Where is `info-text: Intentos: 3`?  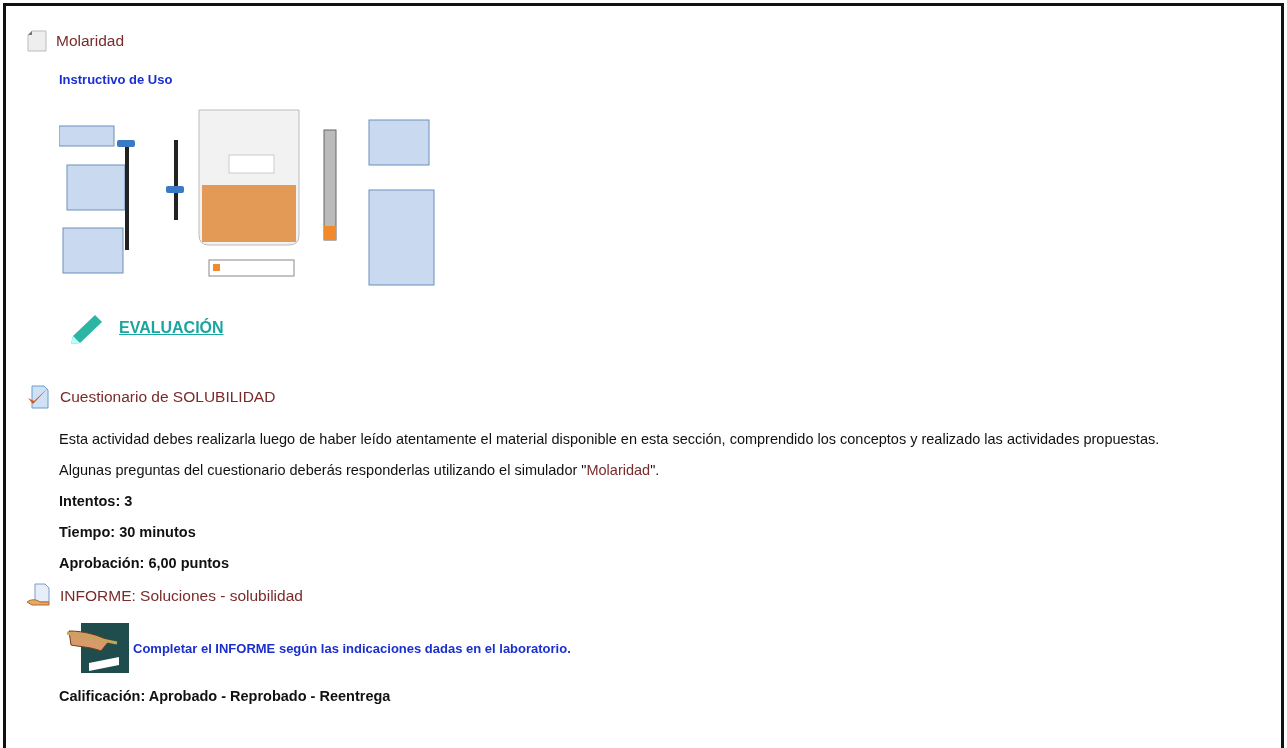
info-text: Intentos: 3 is located at coordinates (96, 501).